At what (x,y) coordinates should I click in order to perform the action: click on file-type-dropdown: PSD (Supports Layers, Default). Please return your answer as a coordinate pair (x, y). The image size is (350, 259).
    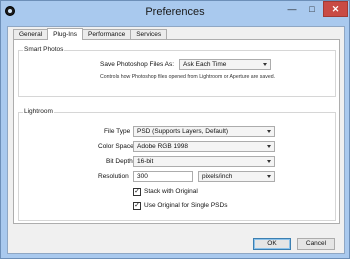
    Looking at the image, I should click on (204, 131).